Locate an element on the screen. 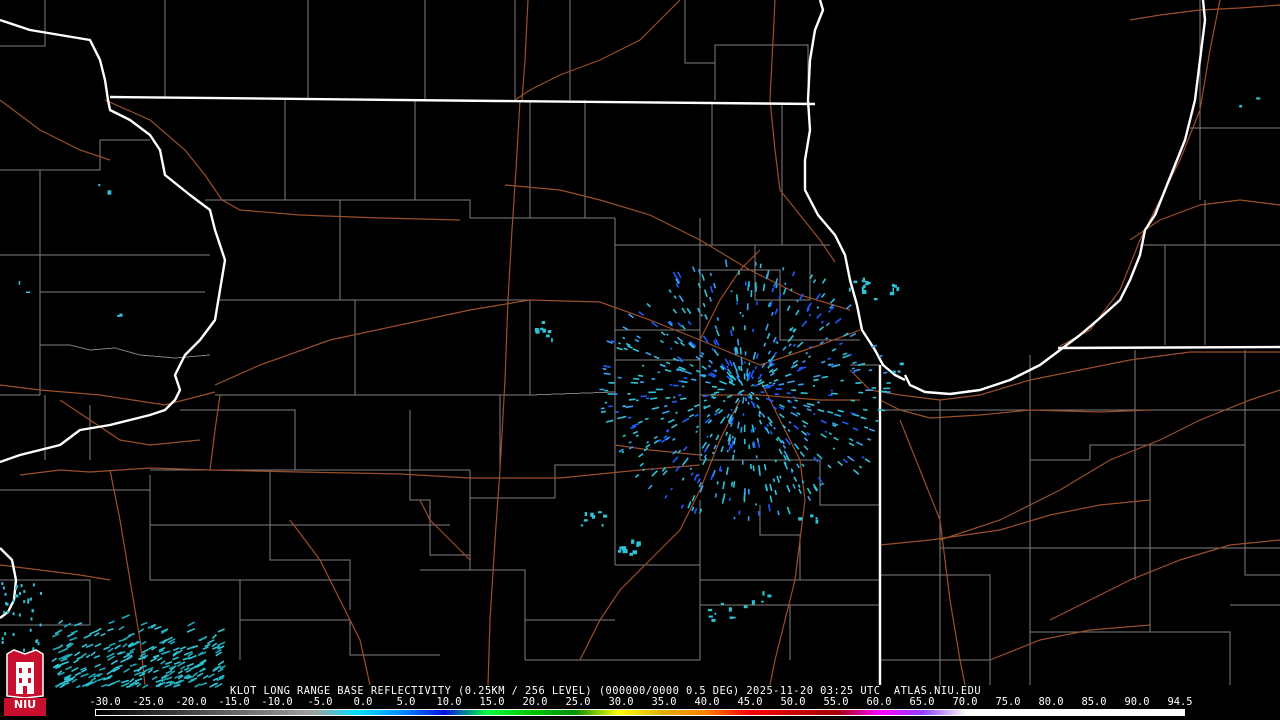  mississippi-river-border is located at coordinates (113, 241).